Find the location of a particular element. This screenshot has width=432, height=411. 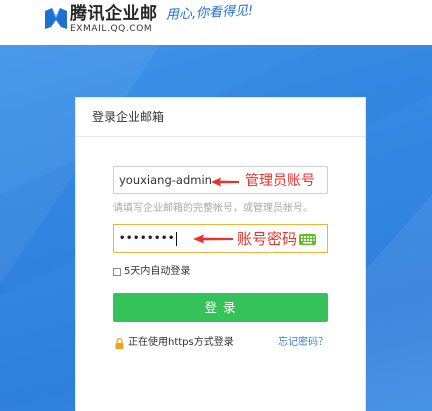

username-input: youxiang-admin is located at coordinates (220, 180).